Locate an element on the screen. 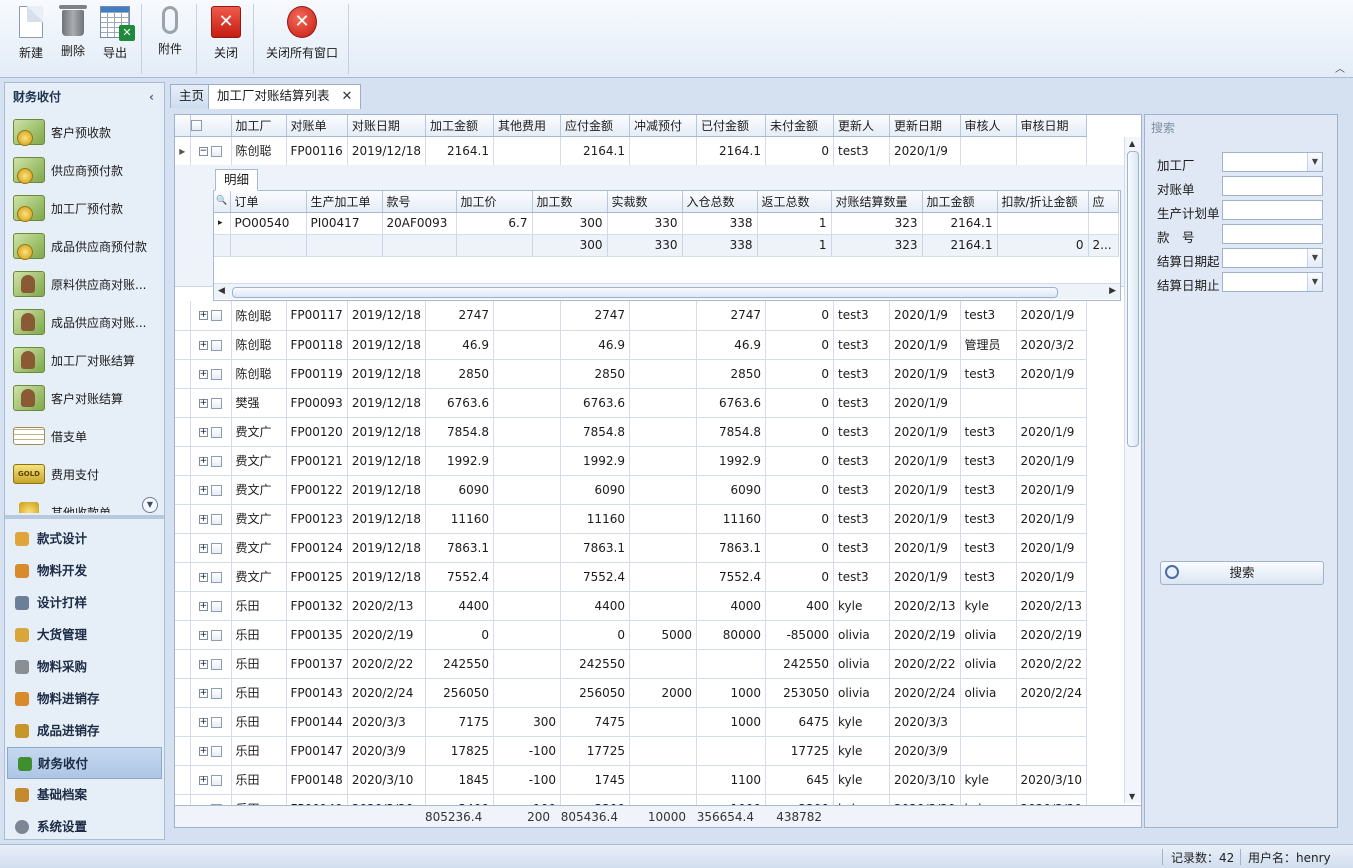 This screenshot has width=1353, height=868. col-paid: 已付金额 is located at coordinates (731, 126).